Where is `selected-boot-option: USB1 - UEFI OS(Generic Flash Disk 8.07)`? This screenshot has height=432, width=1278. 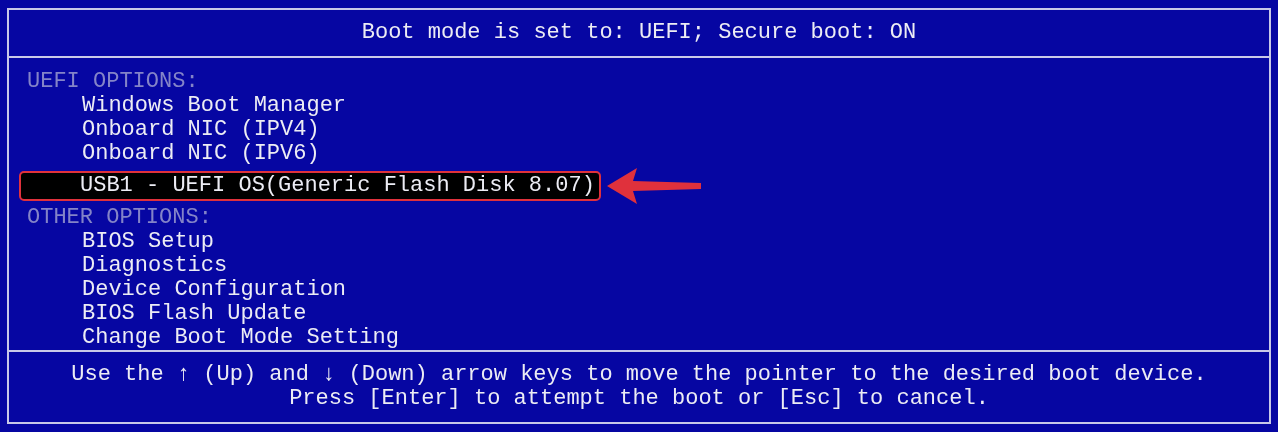
selected-boot-option: USB1 - UEFI OS(Generic Flash Disk 8.07) is located at coordinates (310, 185).